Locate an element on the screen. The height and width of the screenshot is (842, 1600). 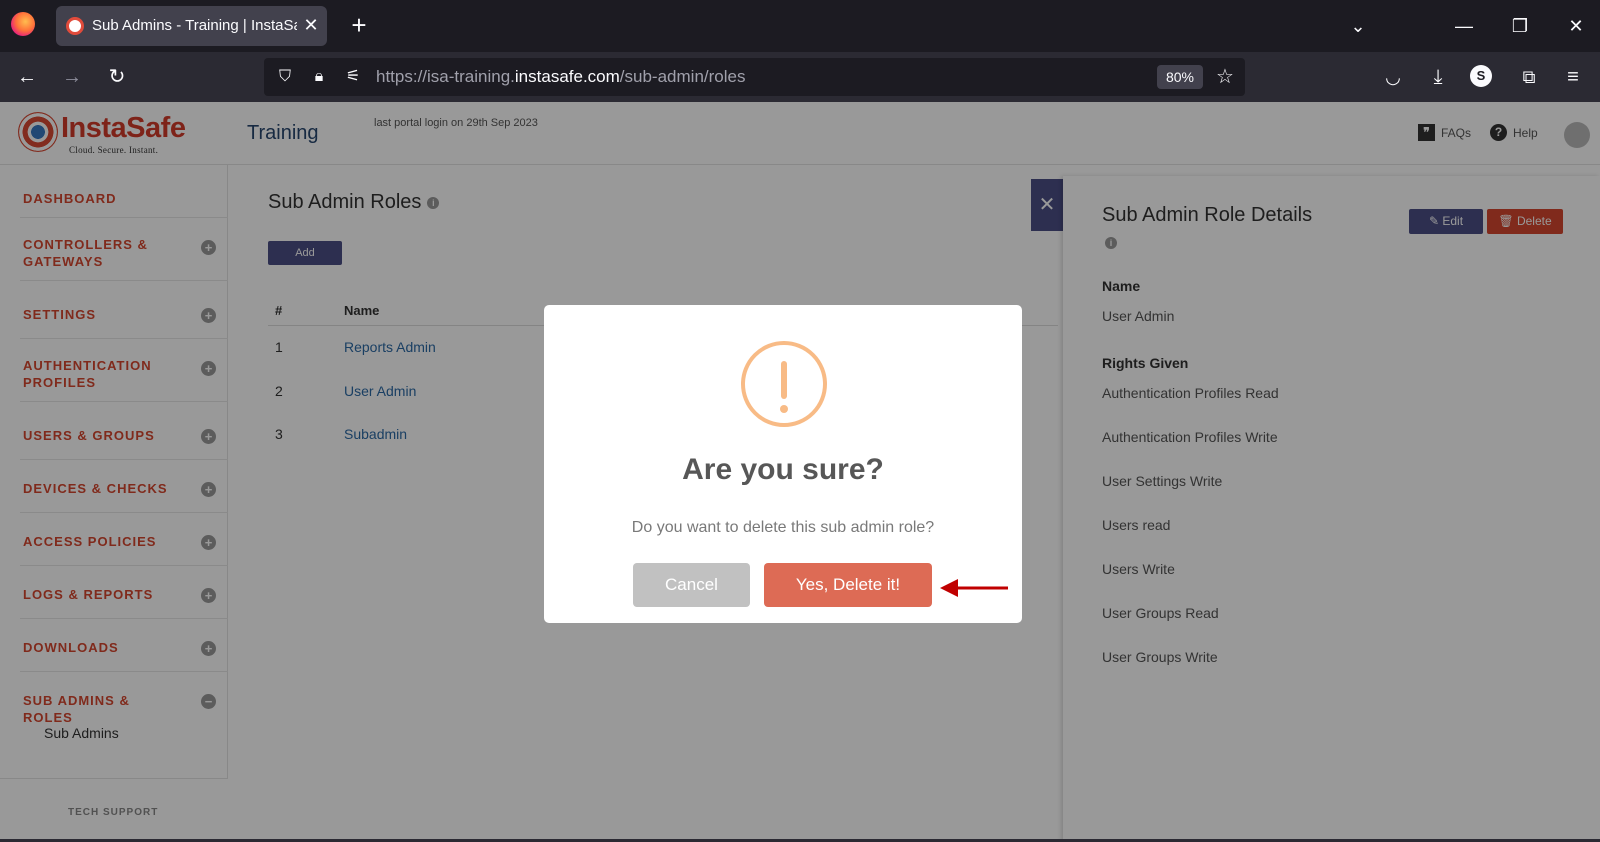
cancel-button: Cancel is located at coordinates (691, 585).